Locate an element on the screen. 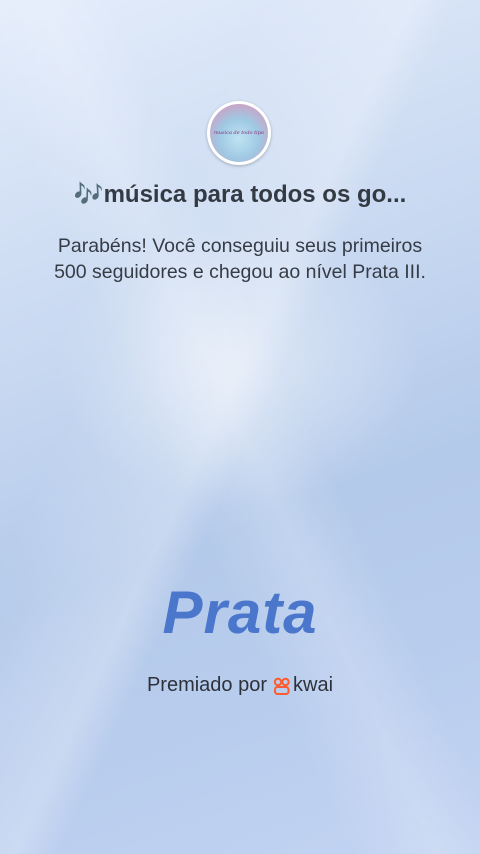  avatar-text: musica de todo tipo is located at coordinates (239, 133).